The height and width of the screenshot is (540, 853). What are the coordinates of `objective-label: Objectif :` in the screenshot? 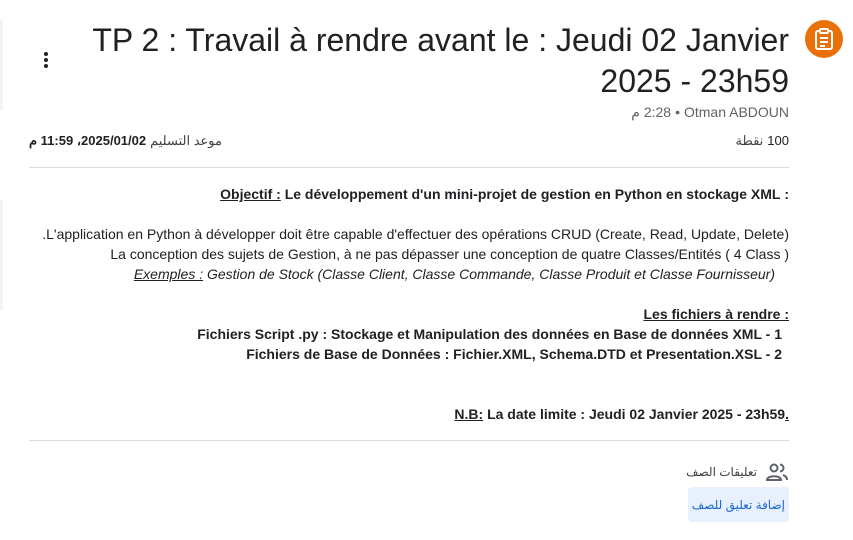 It's located at (250, 194).